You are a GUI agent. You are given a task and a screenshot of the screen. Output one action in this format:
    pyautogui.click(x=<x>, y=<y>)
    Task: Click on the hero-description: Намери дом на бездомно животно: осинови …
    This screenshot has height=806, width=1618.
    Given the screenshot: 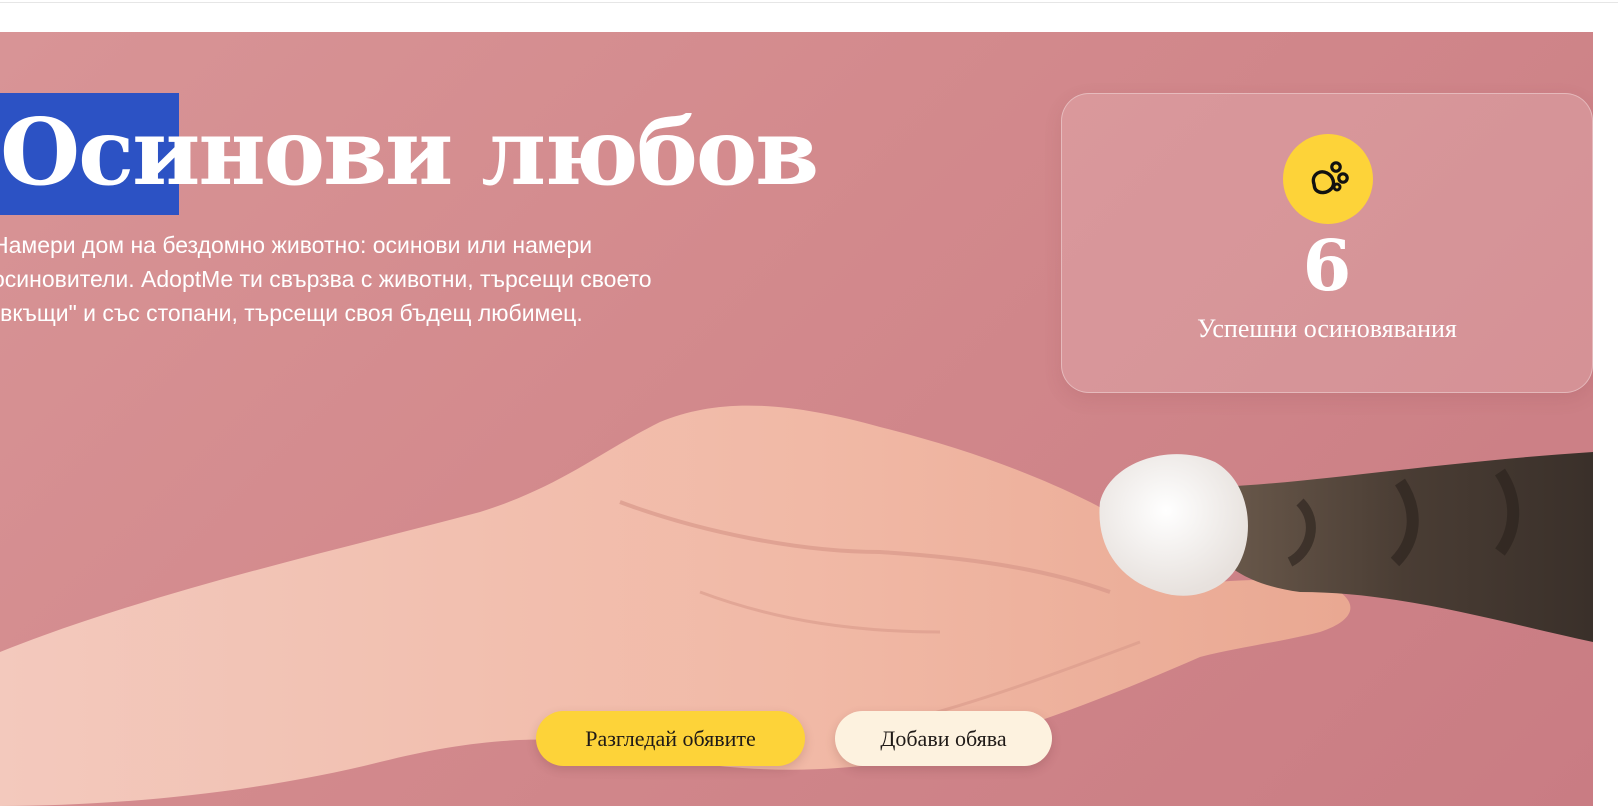 What is the action you would take?
    pyautogui.click(x=326, y=279)
    